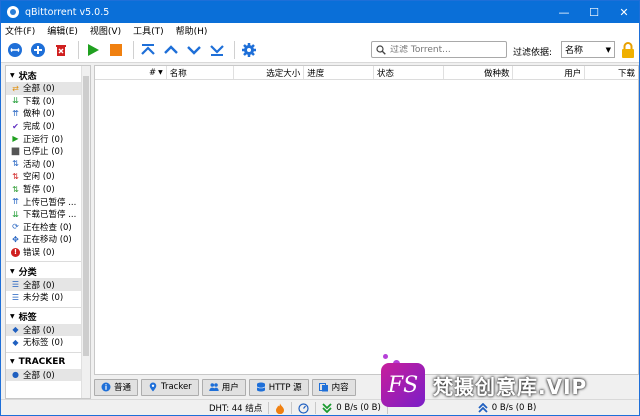  What do you see at coordinates (48, 75) in the screenshot?
I see `sidebar-section-status: ▼ 状态` at bounding box center [48, 75].